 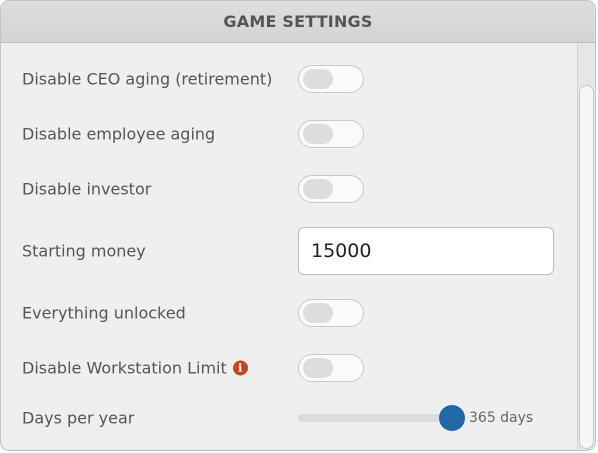 What do you see at coordinates (286, 418) in the screenshot?
I see `setting-row-days-per-year: Days per year 365 days` at bounding box center [286, 418].